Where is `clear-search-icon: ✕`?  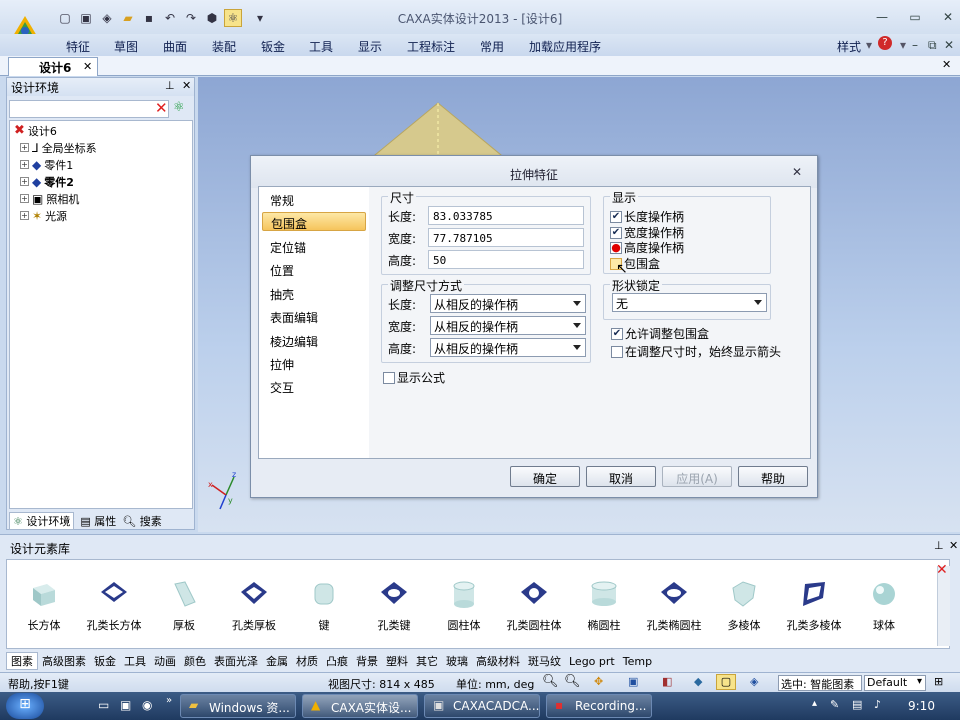 clear-search-icon: ✕ is located at coordinates (161, 108).